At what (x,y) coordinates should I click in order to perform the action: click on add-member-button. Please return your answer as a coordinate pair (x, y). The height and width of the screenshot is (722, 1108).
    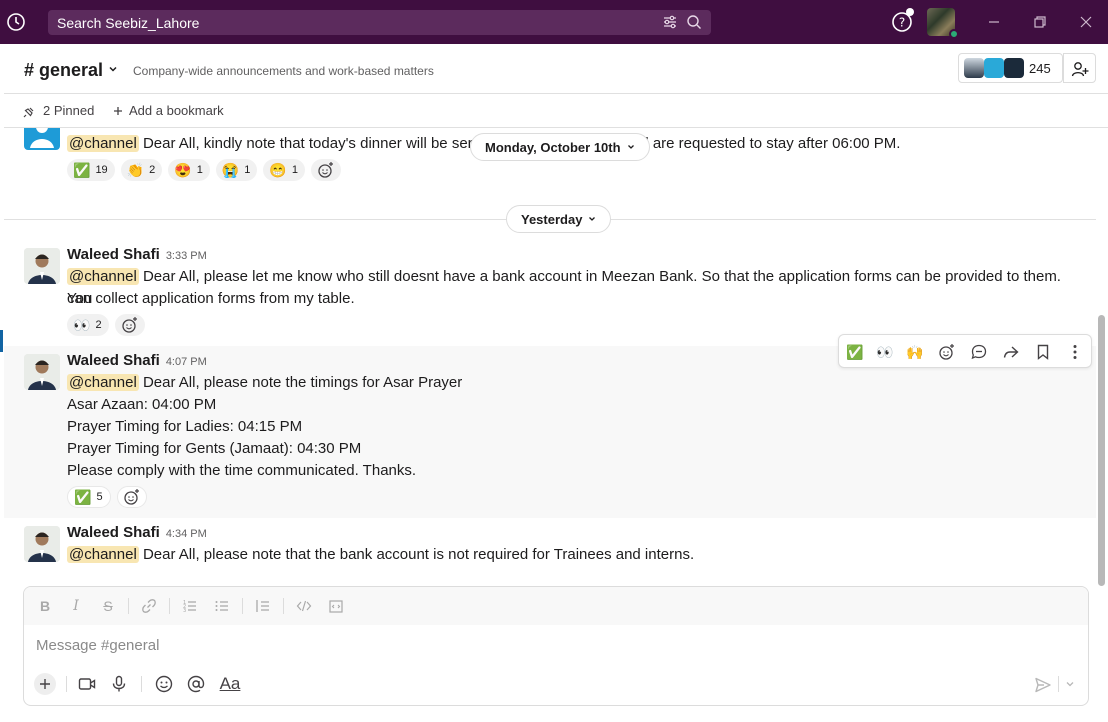
    Looking at the image, I should click on (1079, 68).